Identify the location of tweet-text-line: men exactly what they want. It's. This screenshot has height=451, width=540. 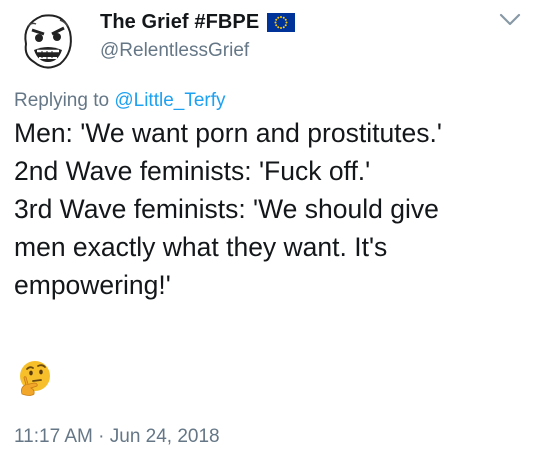
(201, 247).